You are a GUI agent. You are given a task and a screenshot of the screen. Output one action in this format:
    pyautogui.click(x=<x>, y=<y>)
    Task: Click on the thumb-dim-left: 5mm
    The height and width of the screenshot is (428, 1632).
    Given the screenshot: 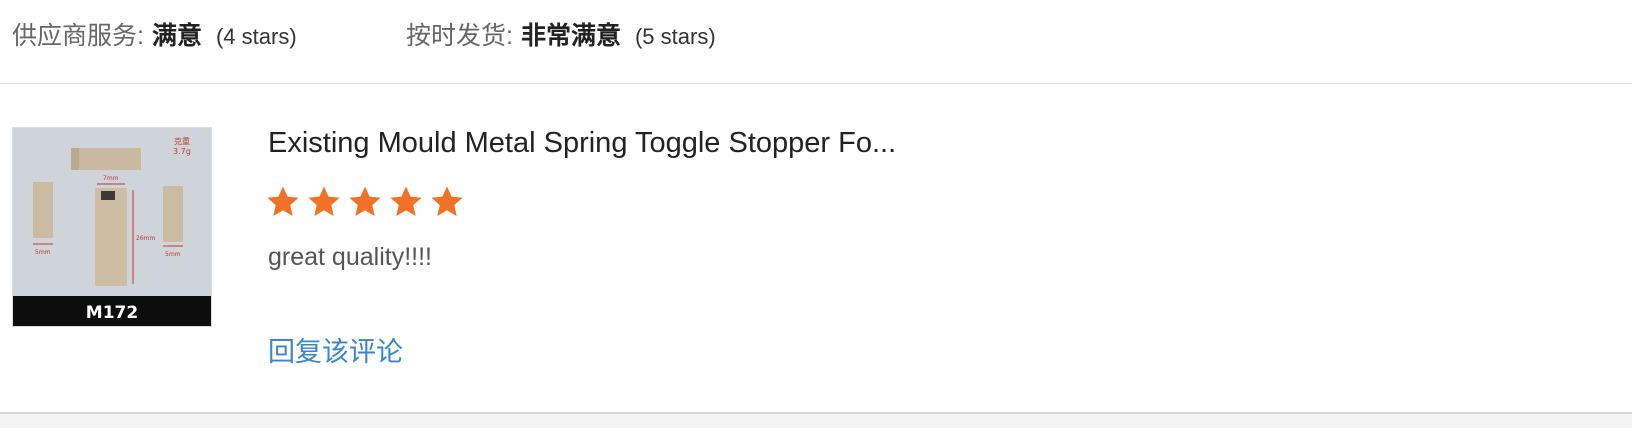 What is the action you would take?
    pyautogui.click(x=43, y=252)
    